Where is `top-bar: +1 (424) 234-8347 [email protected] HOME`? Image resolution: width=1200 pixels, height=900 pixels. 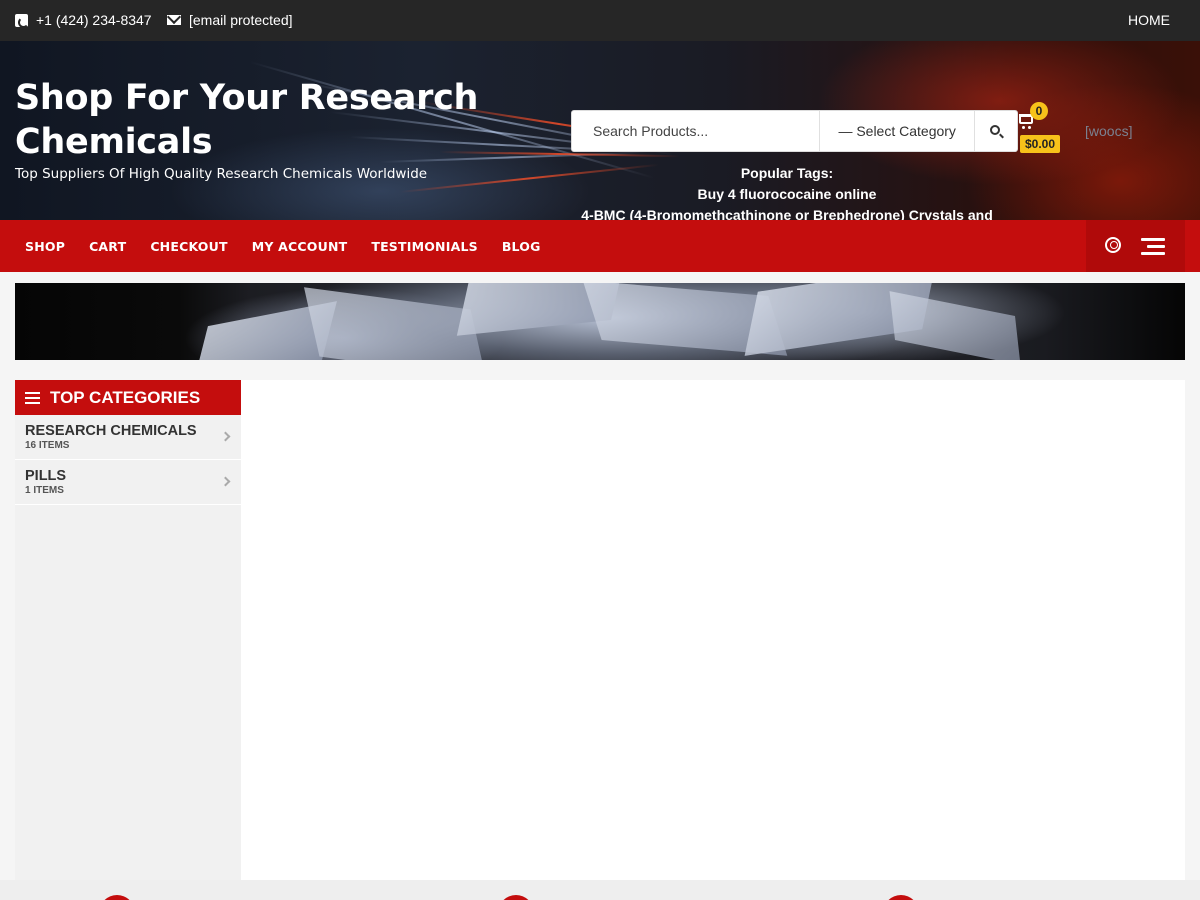
top-bar: +1 (424) 234-8347 [email protected] HOME is located at coordinates (600, 20).